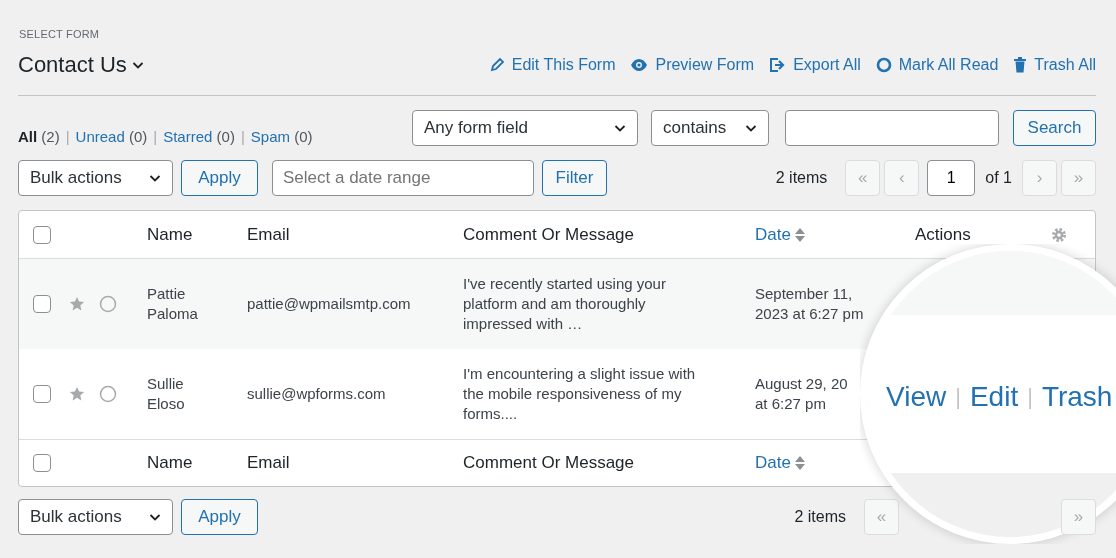 The width and height of the screenshot is (1116, 558). Describe the element at coordinates (916, 397) in the screenshot. I see `row-action-link: View` at that location.